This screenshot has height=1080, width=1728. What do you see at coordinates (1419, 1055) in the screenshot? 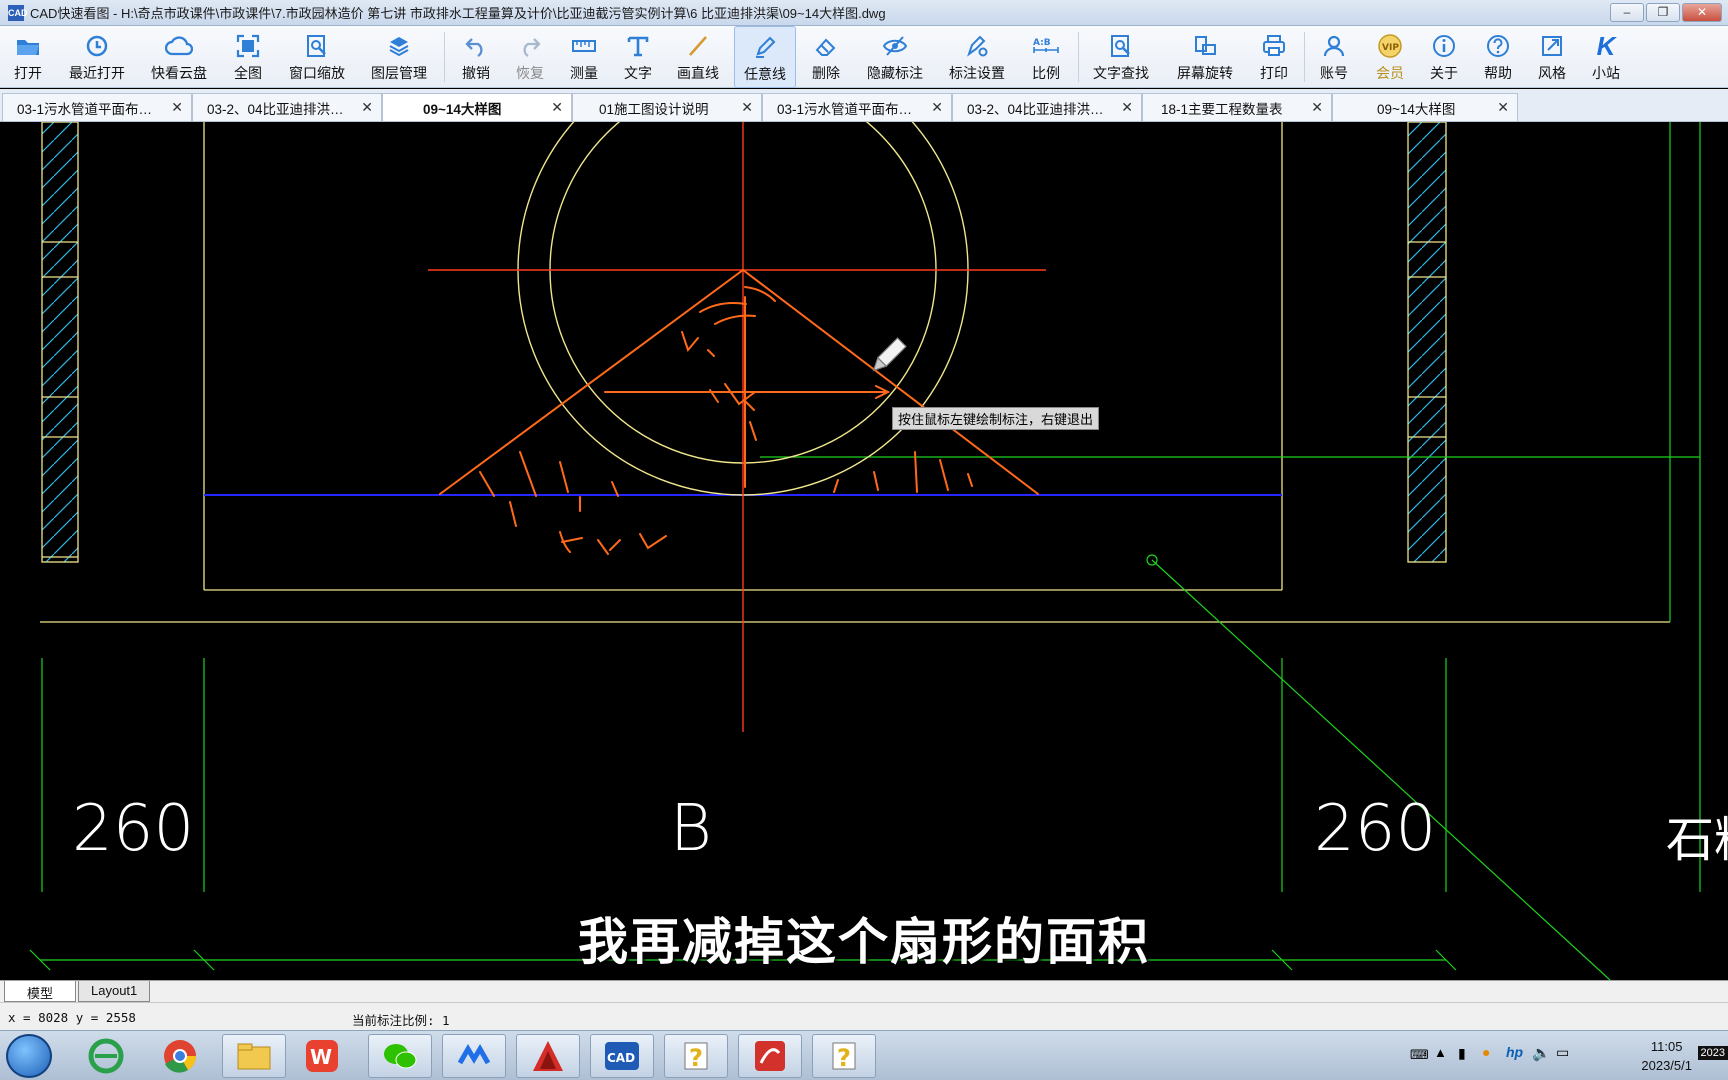
I see `keyboard-icon: ⌨` at bounding box center [1419, 1055].